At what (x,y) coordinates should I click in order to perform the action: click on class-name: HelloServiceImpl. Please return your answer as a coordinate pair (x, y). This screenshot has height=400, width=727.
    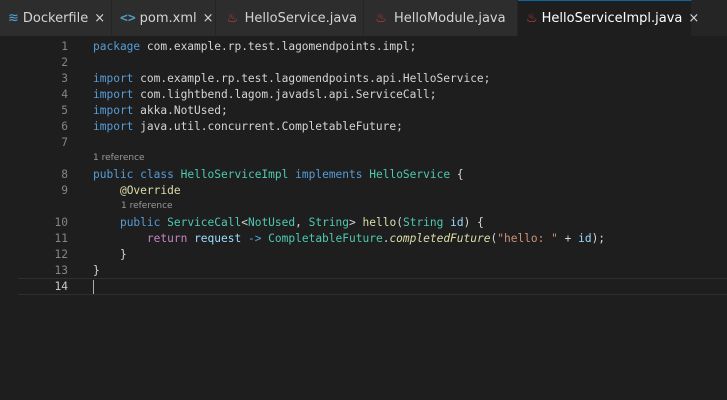
    Looking at the image, I should click on (234, 174).